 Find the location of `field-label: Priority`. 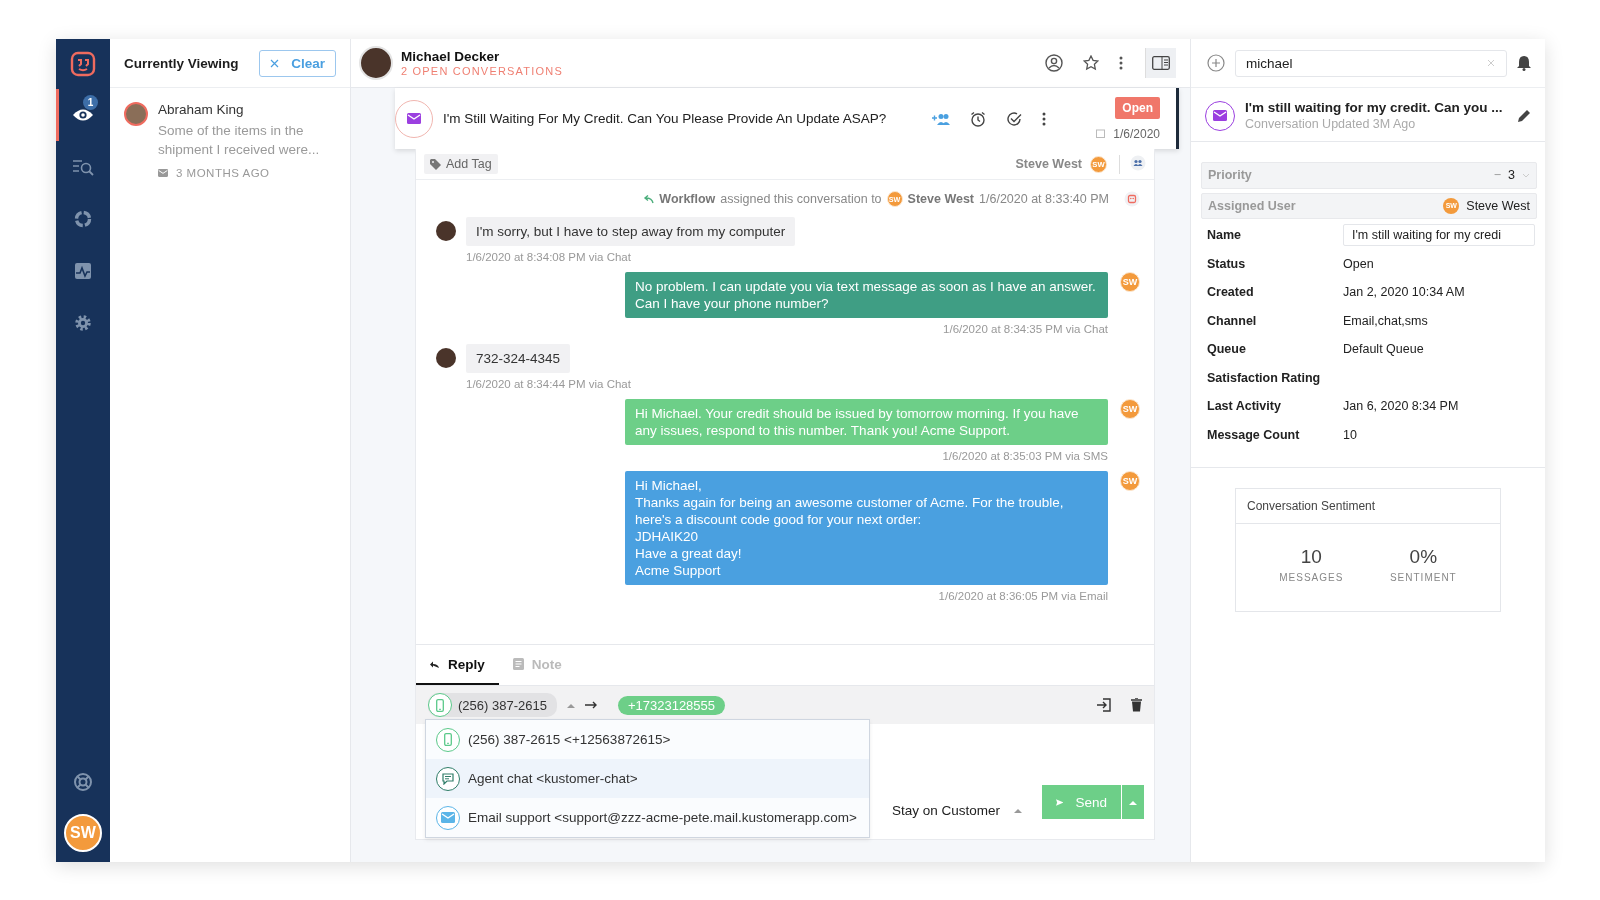

field-label: Priority is located at coordinates (1230, 175).